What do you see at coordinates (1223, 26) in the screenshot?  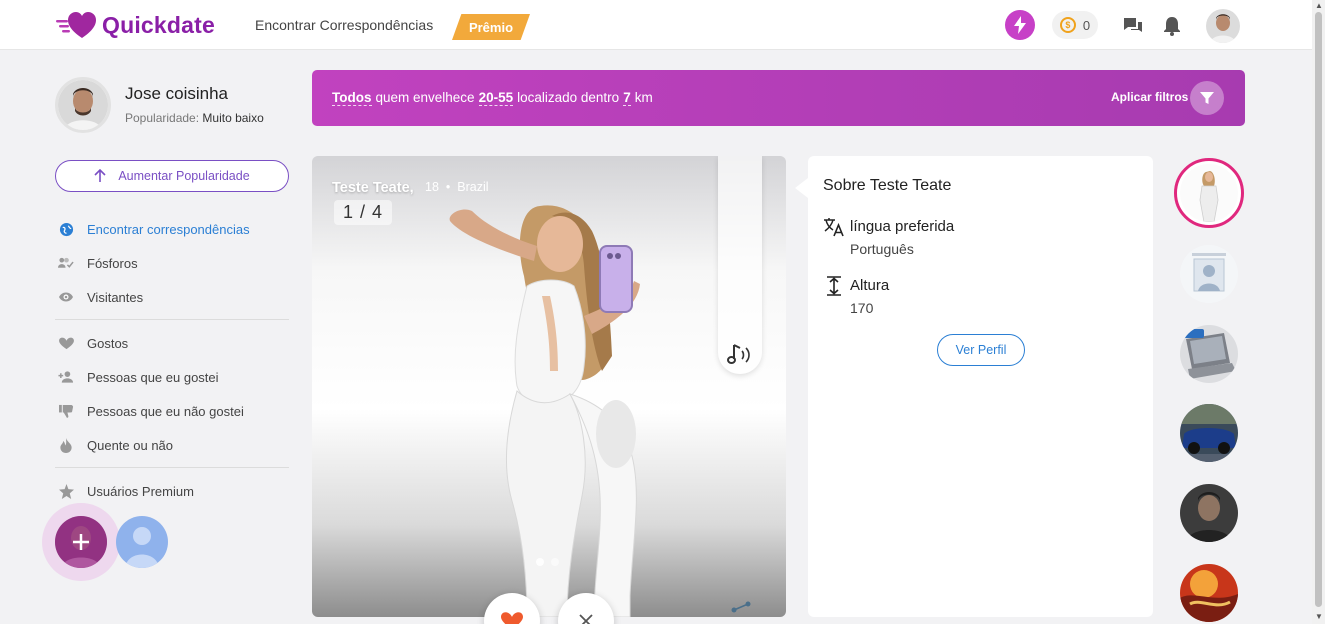 I see `header-avatar` at bounding box center [1223, 26].